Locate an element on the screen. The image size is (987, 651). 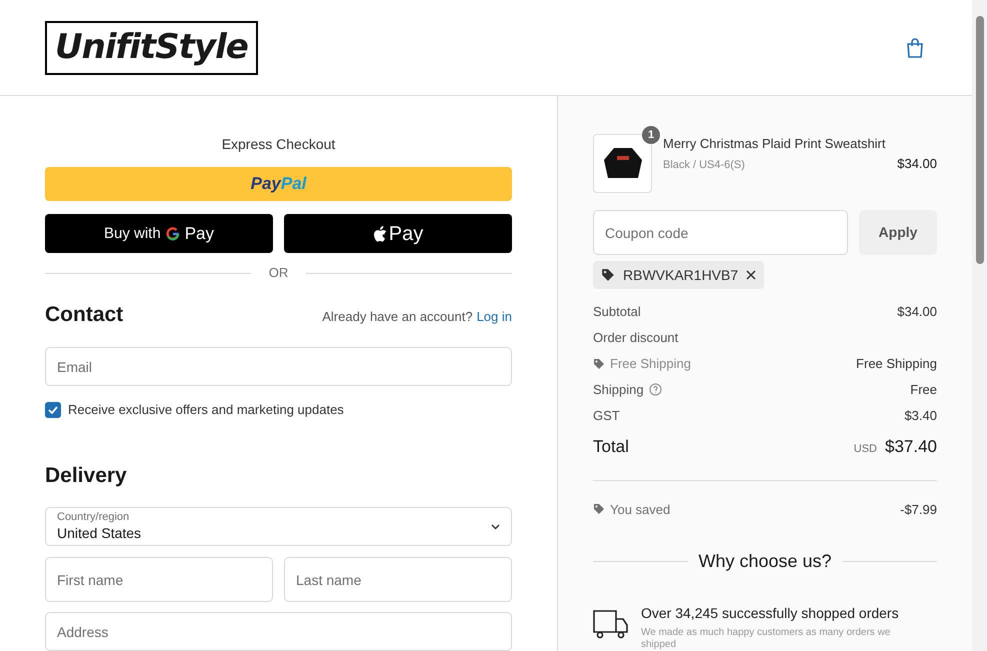
summary-value: Free Shipping is located at coordinates (896, 363).